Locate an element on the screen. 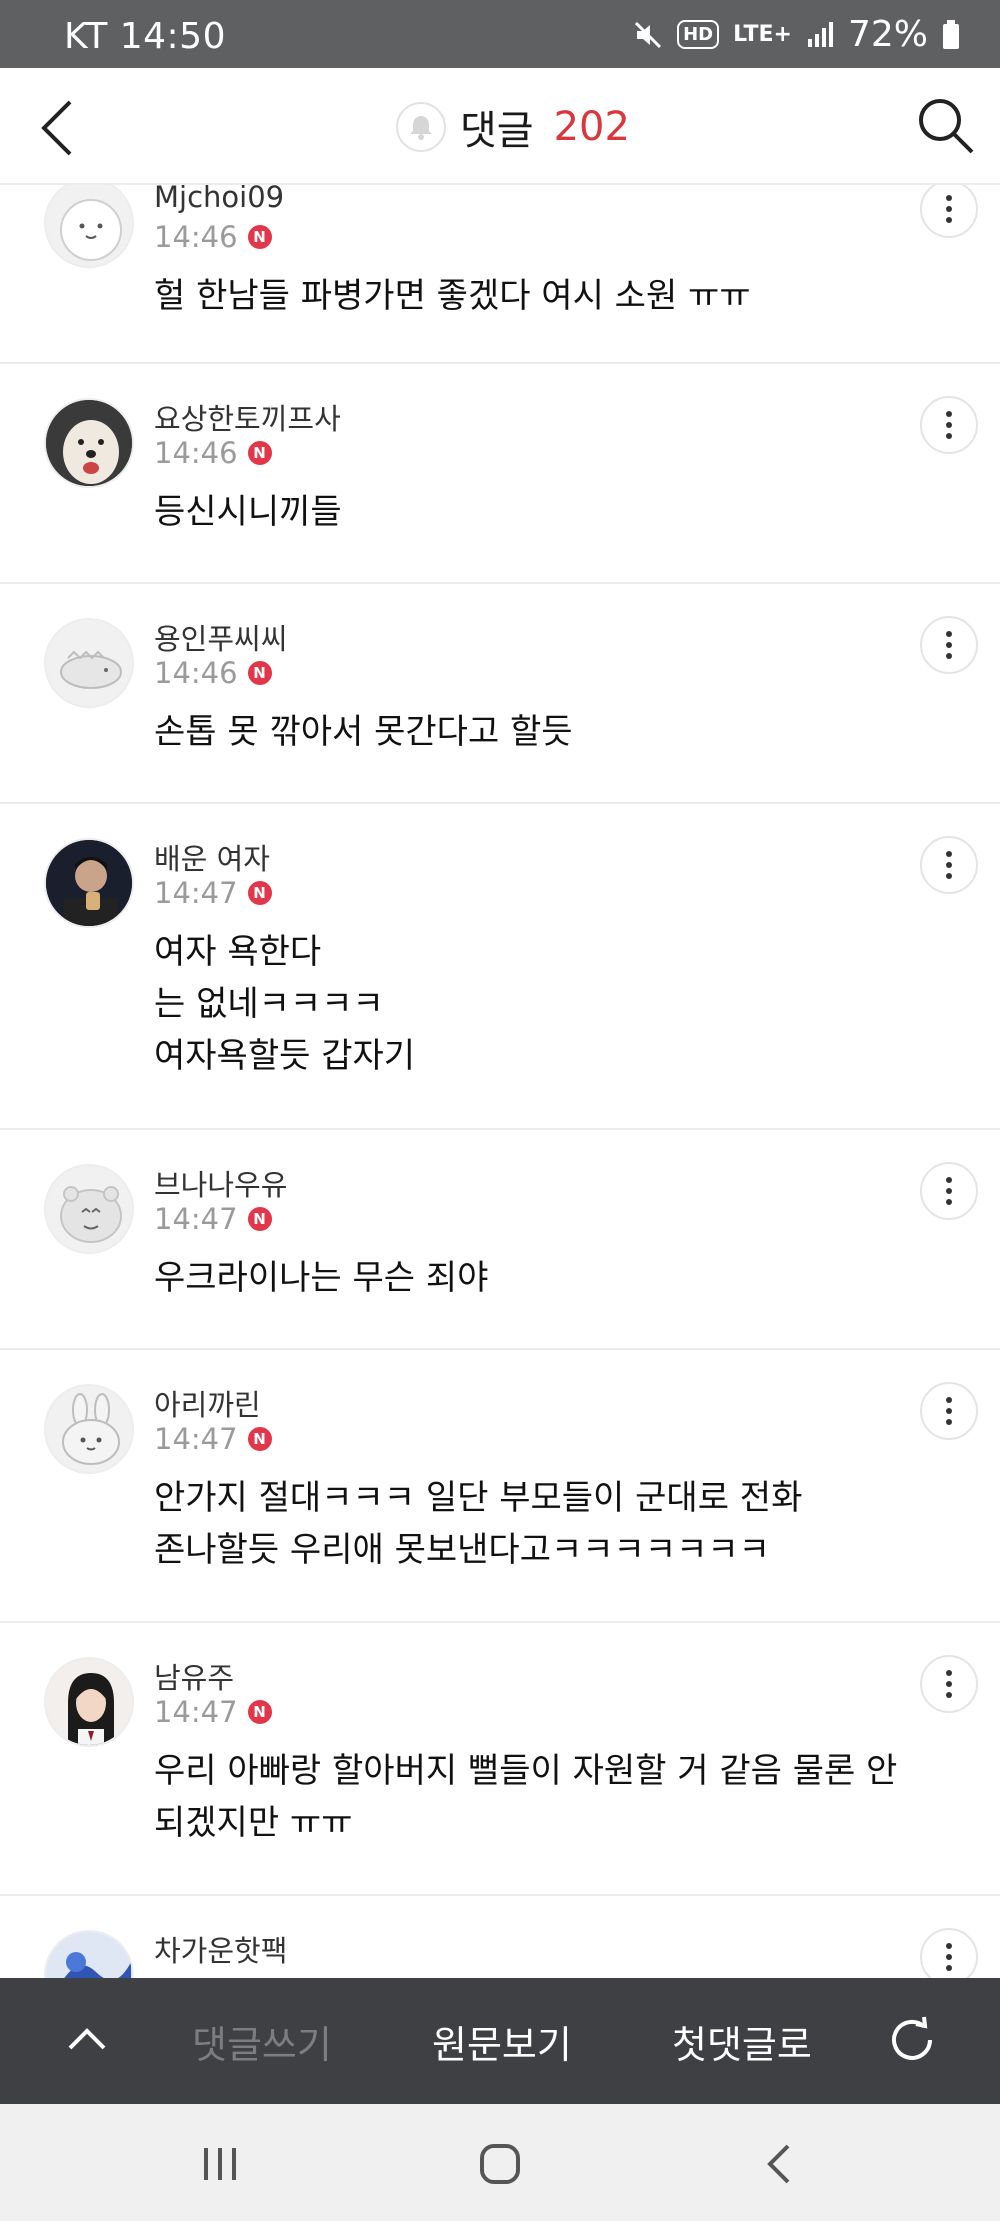 The image size is (1000, 2221). comment-item: Mjchoi09 14:46 N 헐 한남들 파병가면 좋겠다 여시 소원 ㅠㅠ is located at coordinates (500, 274).